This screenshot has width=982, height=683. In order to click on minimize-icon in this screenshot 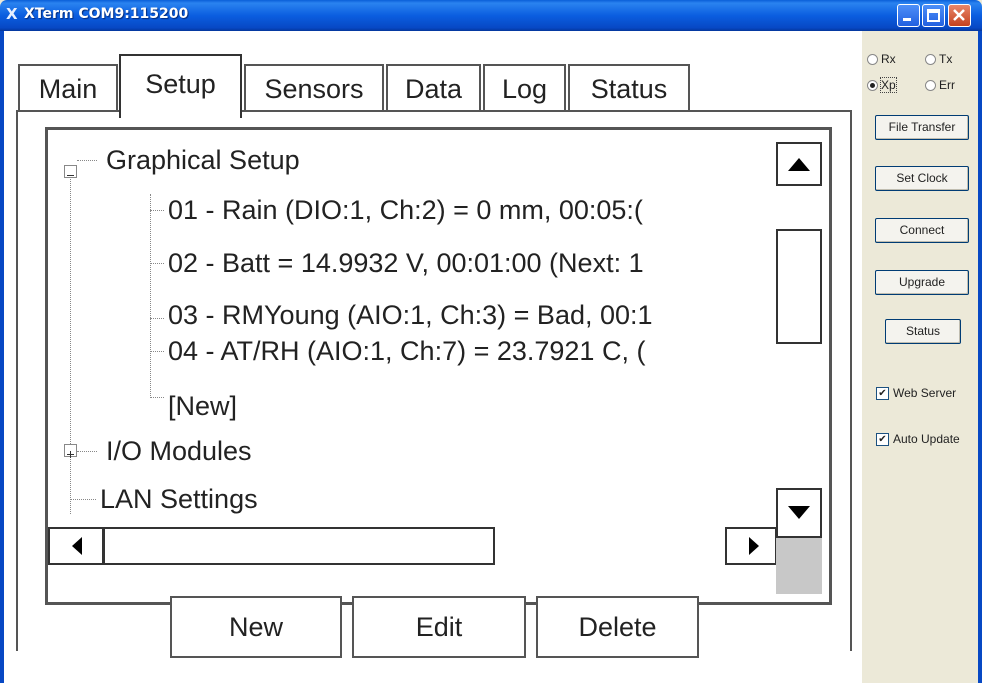, I will do `click(907, 19)`.